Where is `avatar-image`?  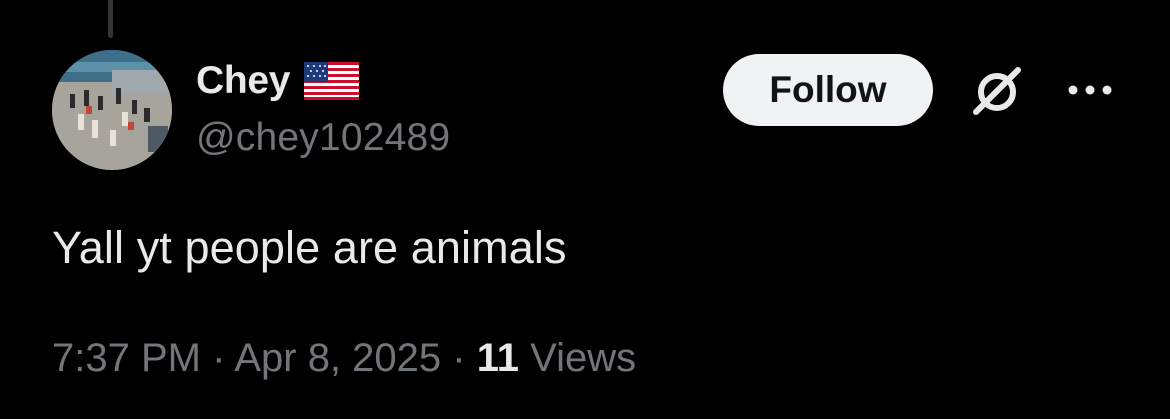
avatar-image is located at coordinates (112, 110).